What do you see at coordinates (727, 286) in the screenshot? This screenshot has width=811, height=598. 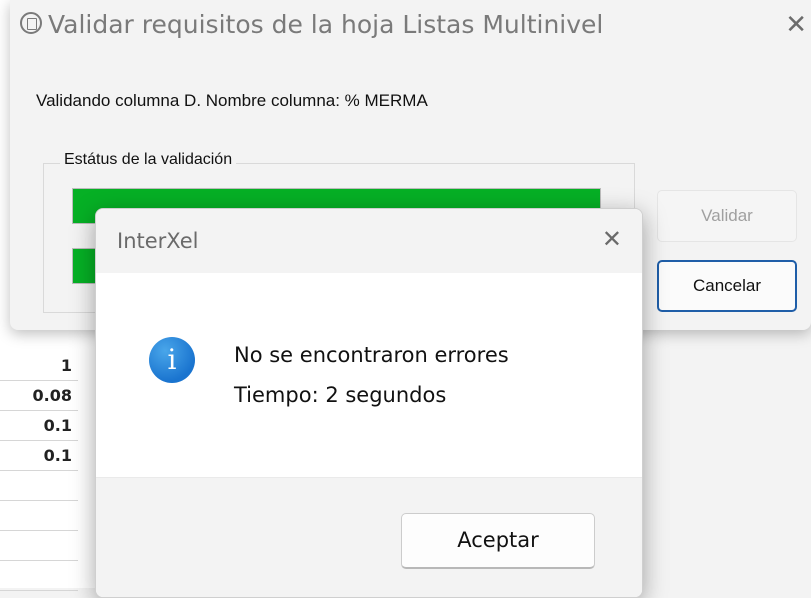 I see `cancel-button: Cancelar` at bounding box center [727, 286].